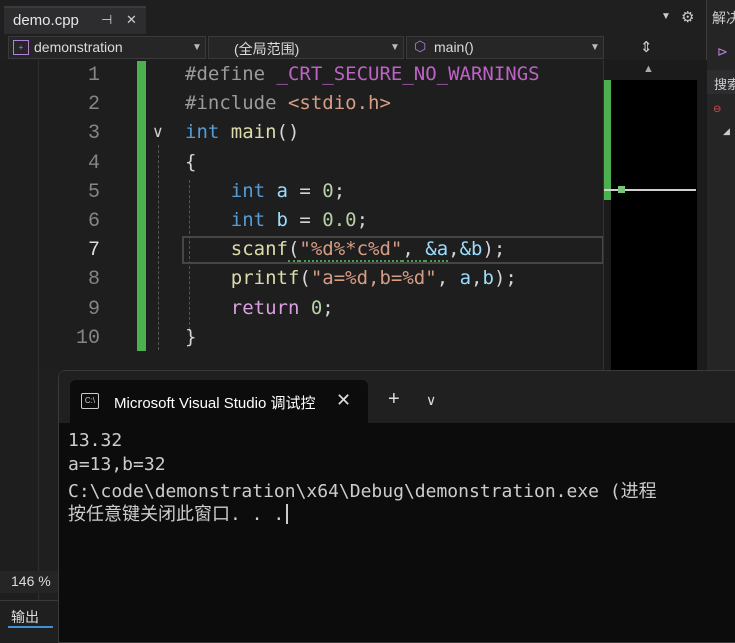  I want to click on line-number: 8, so click(93, 280).